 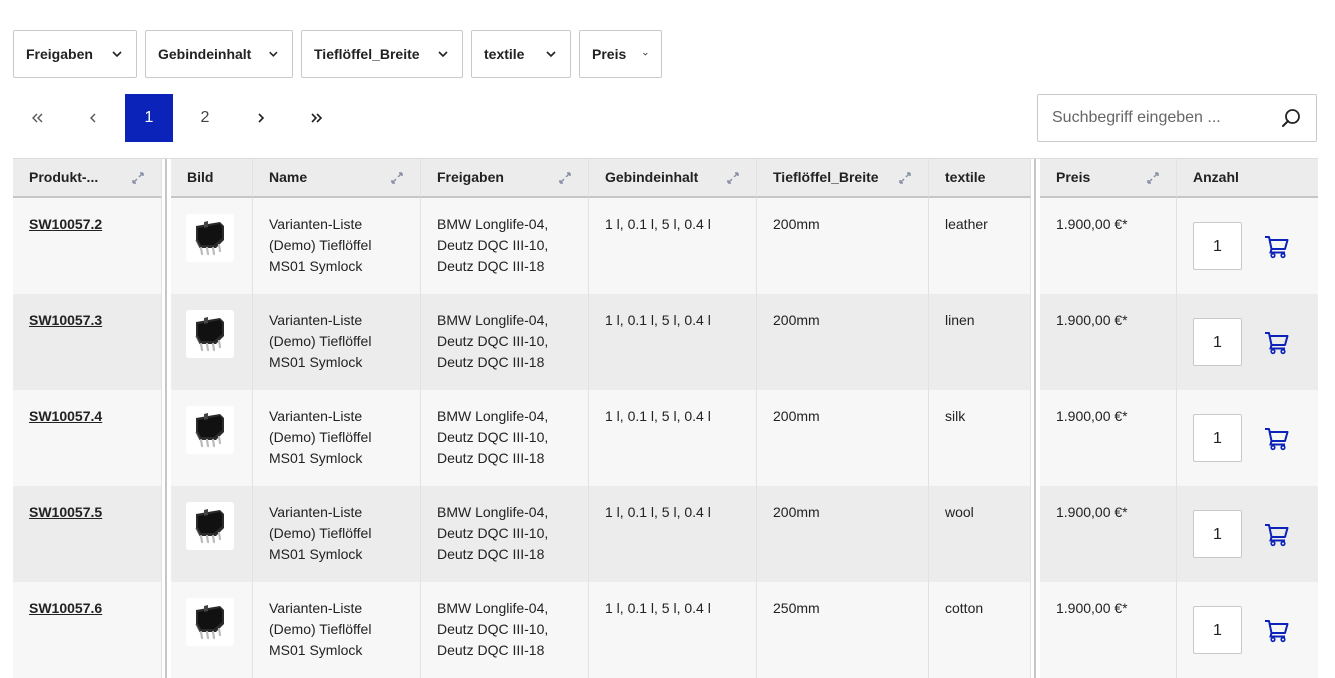 I want to click on pagination: 1 2, so click(x=181, y=118).